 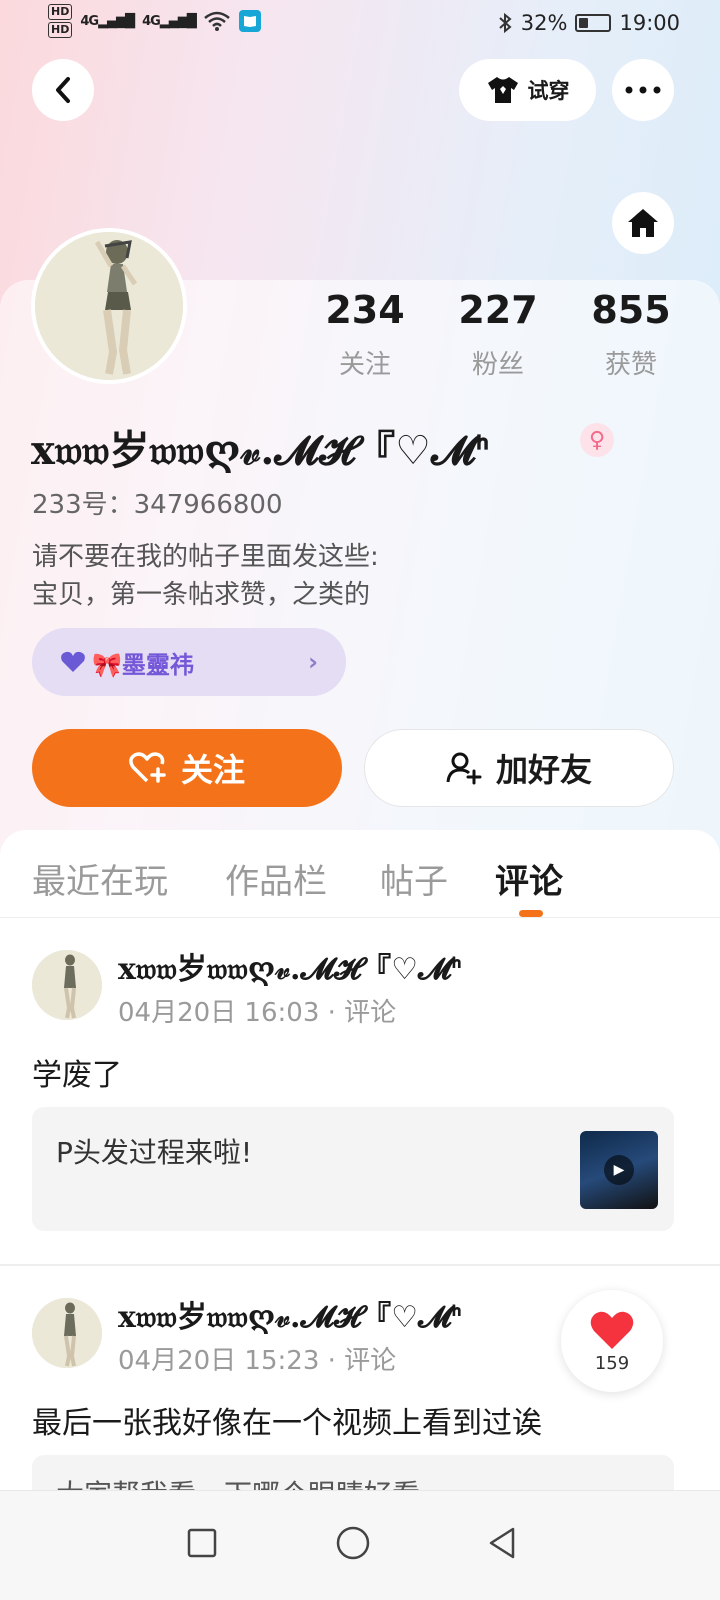 I want to click on follow-button: 关注, so click(x=187, y=768).